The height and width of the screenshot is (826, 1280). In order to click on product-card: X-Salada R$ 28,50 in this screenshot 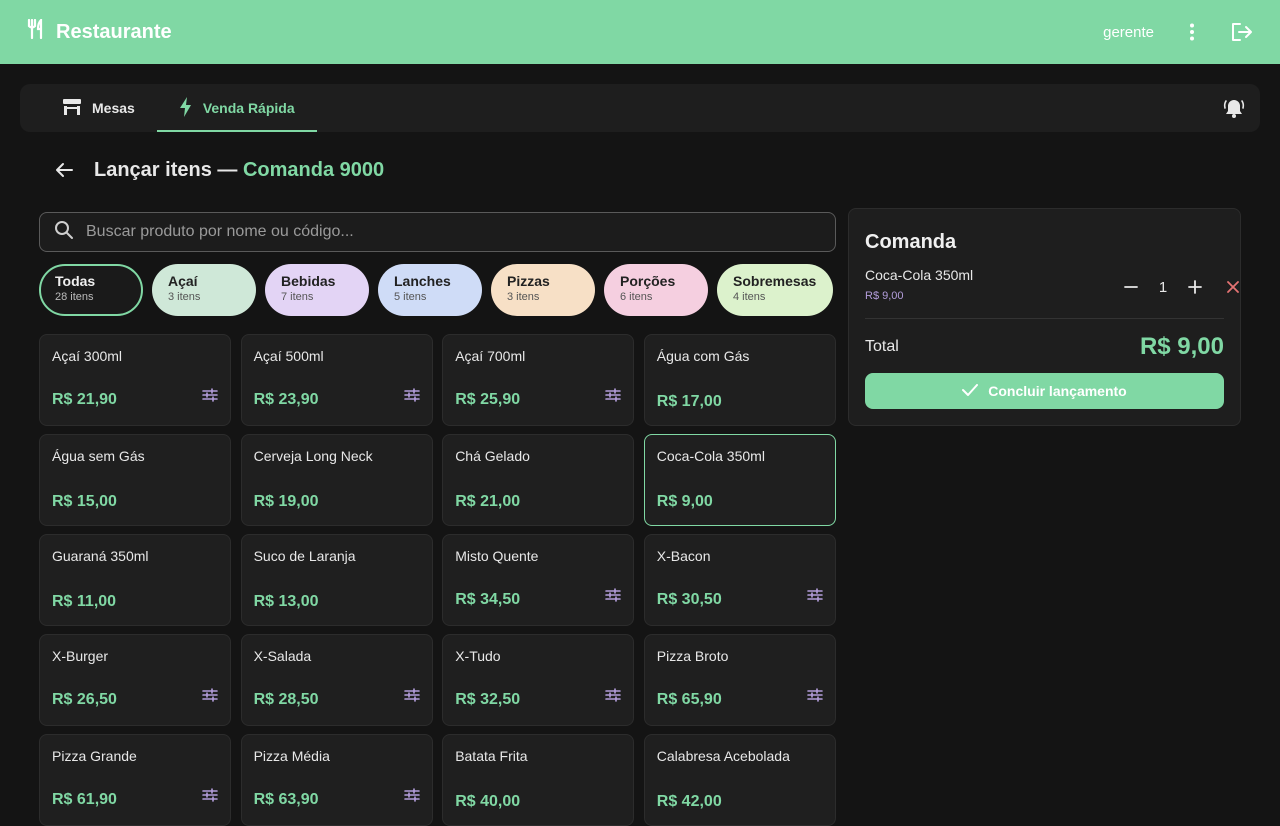, I will do `click(336, 680)`.